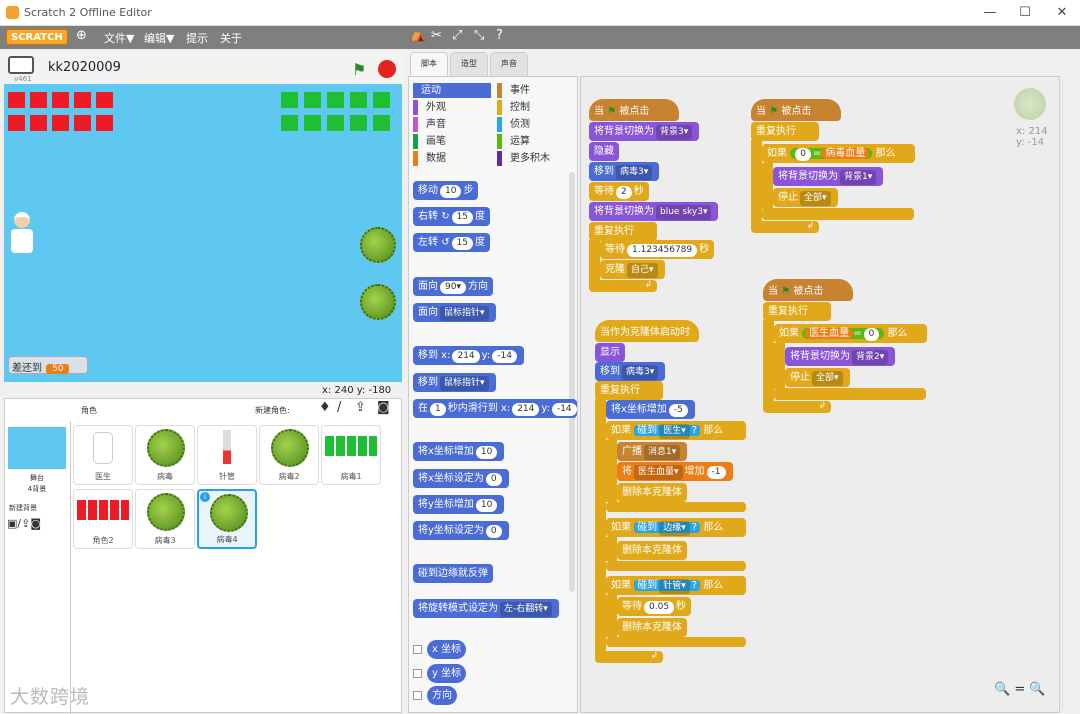  What do you see at coordinates (24, 523) in the screenshot?
I see `backdrop-tools-icon: ▣/⇪◙` at bounding box center [24, 523].